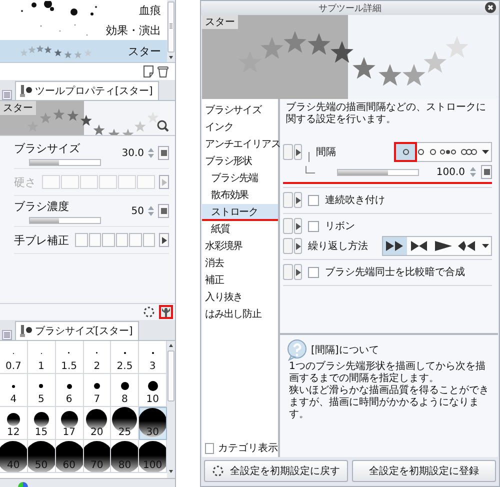  What do you see at coordinates (424, 471) in the screenshot?
I see `register-button: 全設定を初期設定に登録` at bounding box center [424, 471].